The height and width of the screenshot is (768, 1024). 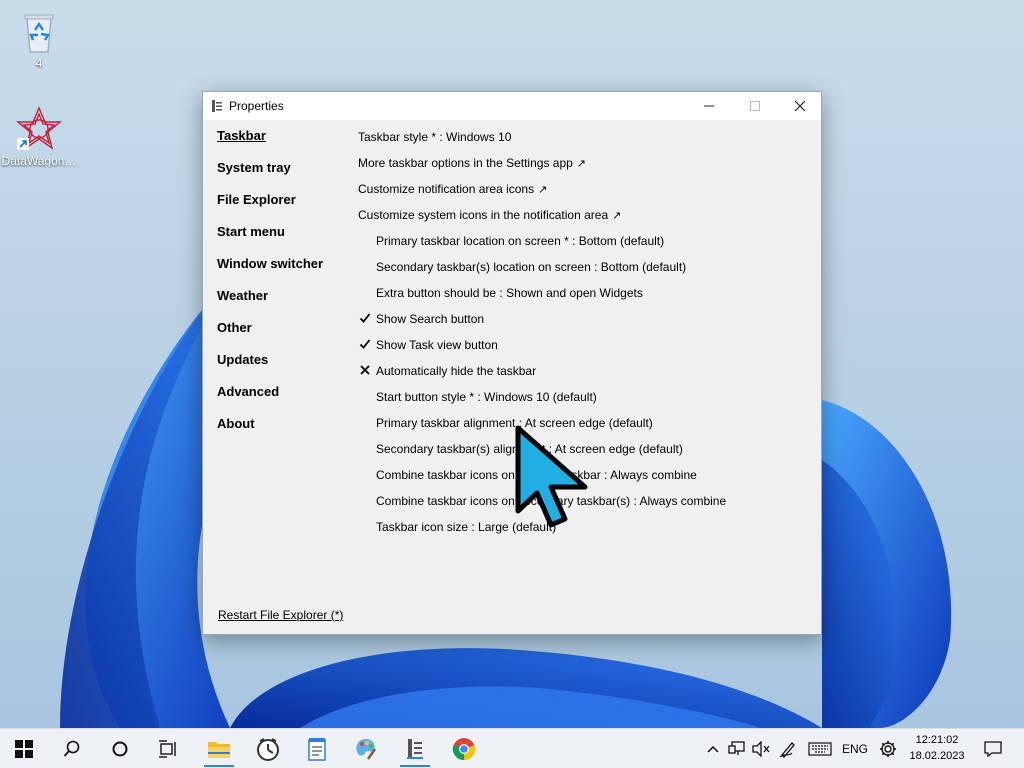 I want to click on taskbar-app-file-explorer, so click(x=219, y=748).